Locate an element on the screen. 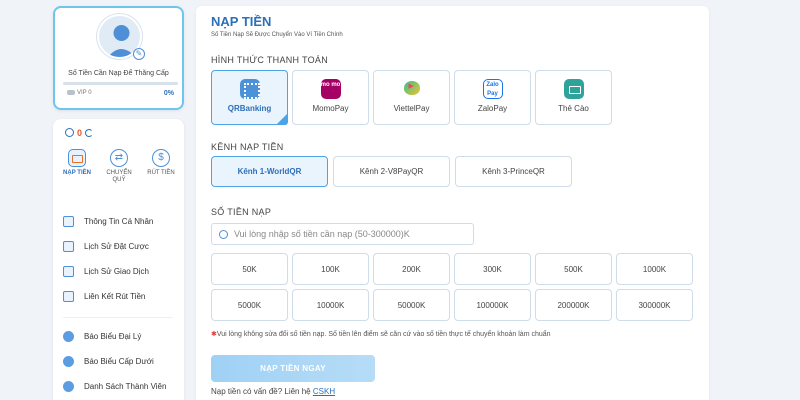 The width and height of the screenshot is (800, 400). channel-3-princeqr: Kênh 3-PrinceQR is located at coordinates (513, 171).